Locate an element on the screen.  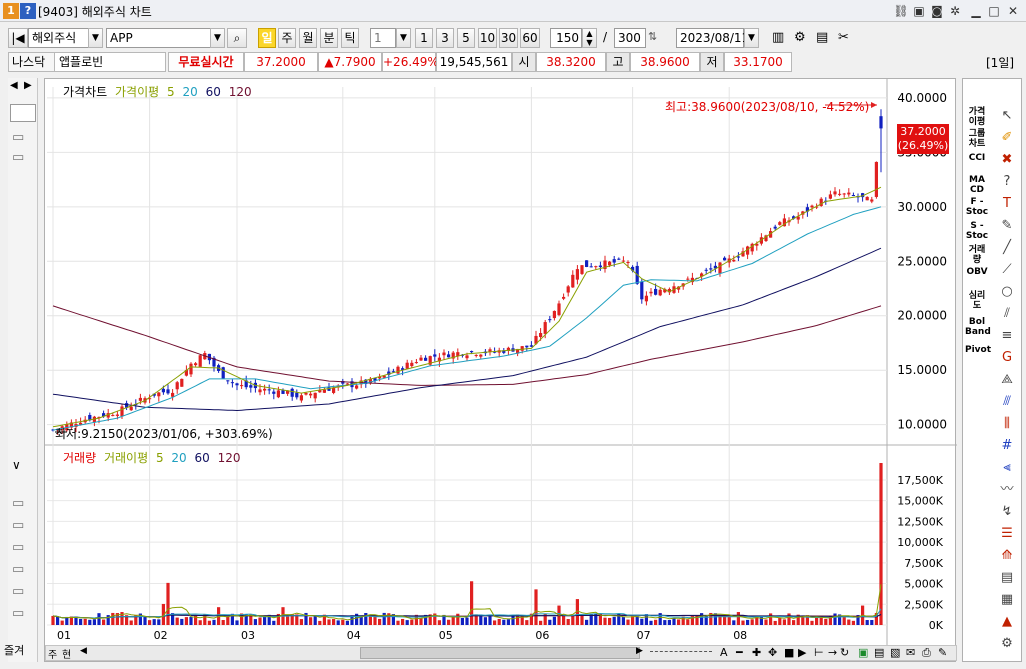
wave-icon: 〰 is located at coordinates (1007, 490).